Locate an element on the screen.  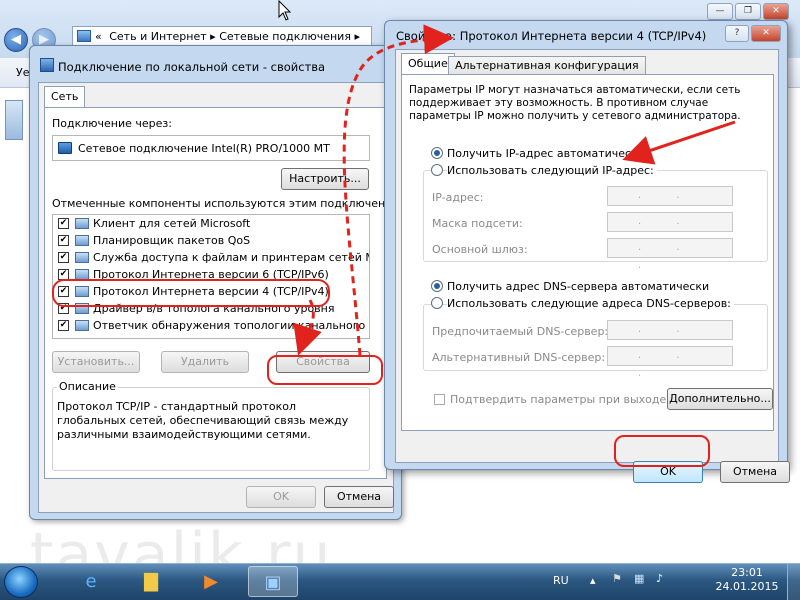
action-center-flag-icon: ⚑ is located at coordinates (617, 578).